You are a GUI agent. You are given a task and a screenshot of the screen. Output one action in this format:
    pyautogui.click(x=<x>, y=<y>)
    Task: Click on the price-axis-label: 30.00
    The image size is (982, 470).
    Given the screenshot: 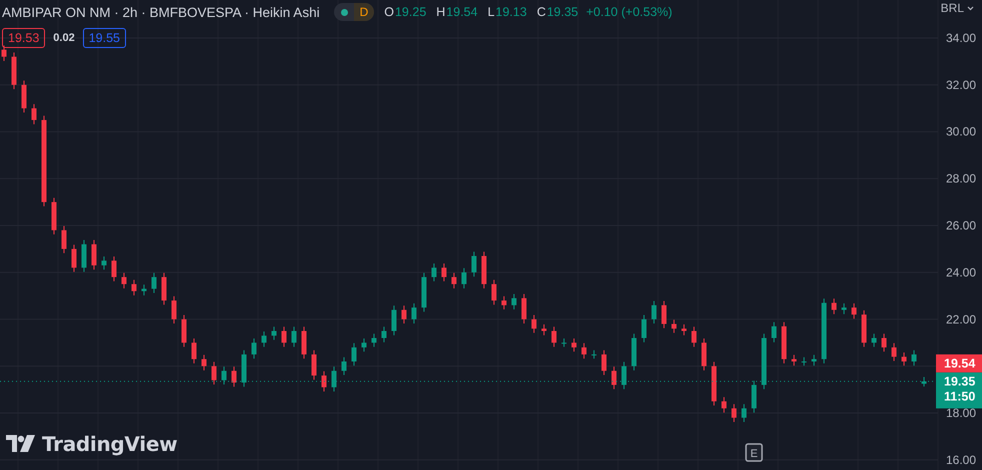 What is the action you would take?
    pyautogui.click(x=961, y=131)
    